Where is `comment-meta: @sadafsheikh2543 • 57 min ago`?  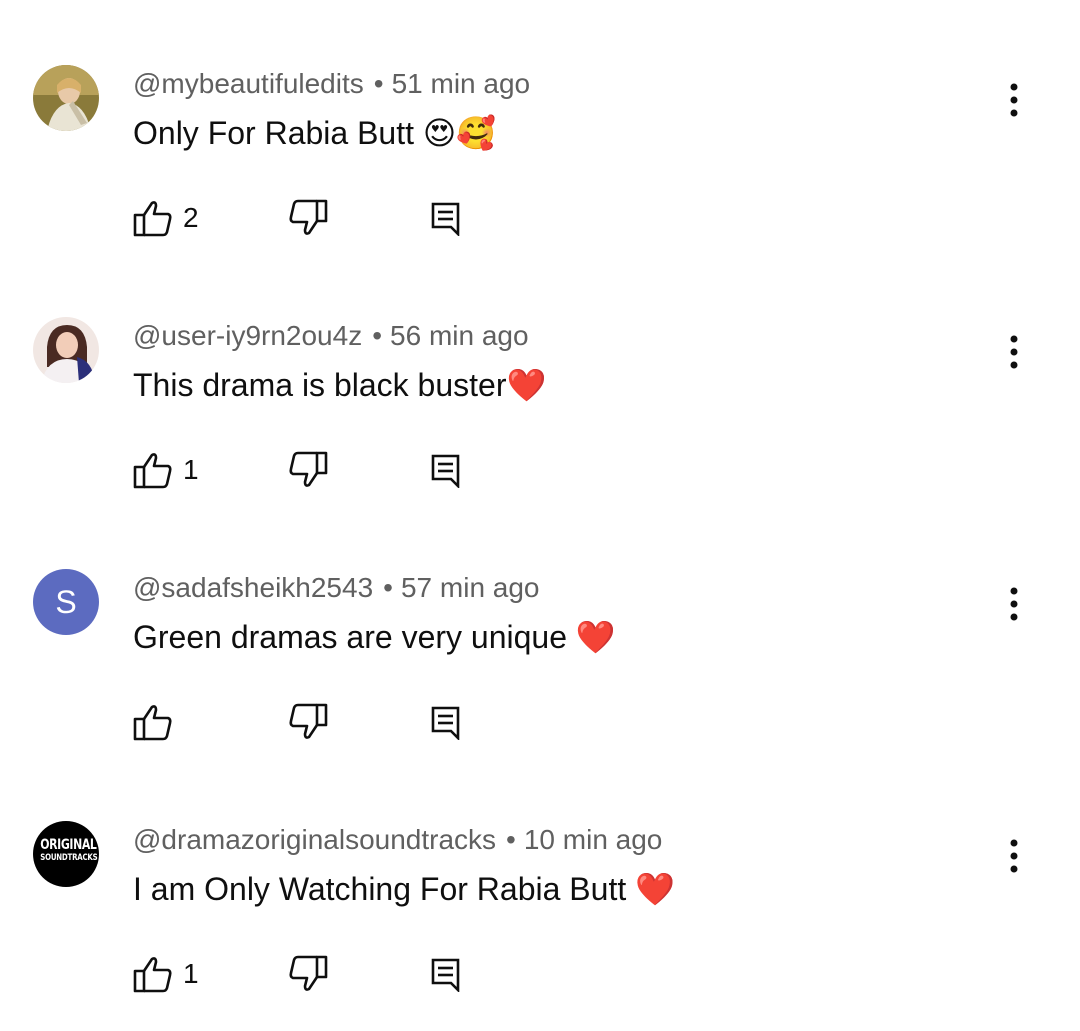
comment-meta: @sadafsheikh2543 • 57 min ago is located at coordinates (336, 588).